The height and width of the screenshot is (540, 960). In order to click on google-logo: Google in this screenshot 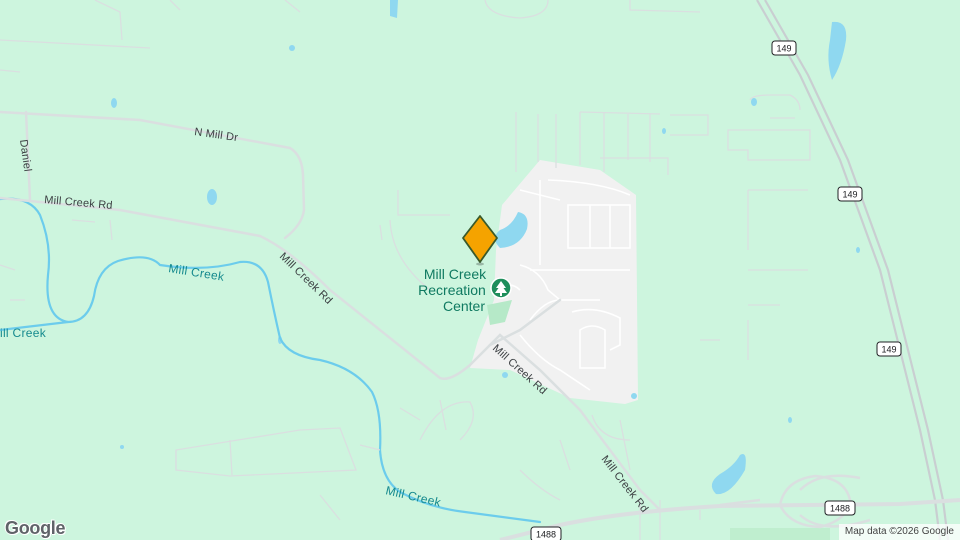, I will do `click(35, 528)`.